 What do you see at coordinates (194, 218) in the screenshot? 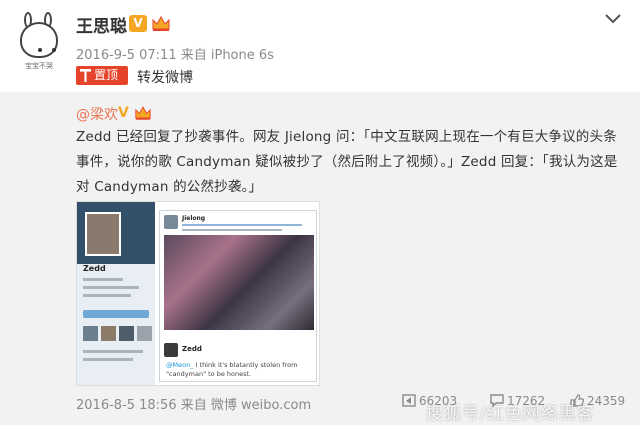
I see `tweet-author: Jielong` at bounding box center [194, 218].